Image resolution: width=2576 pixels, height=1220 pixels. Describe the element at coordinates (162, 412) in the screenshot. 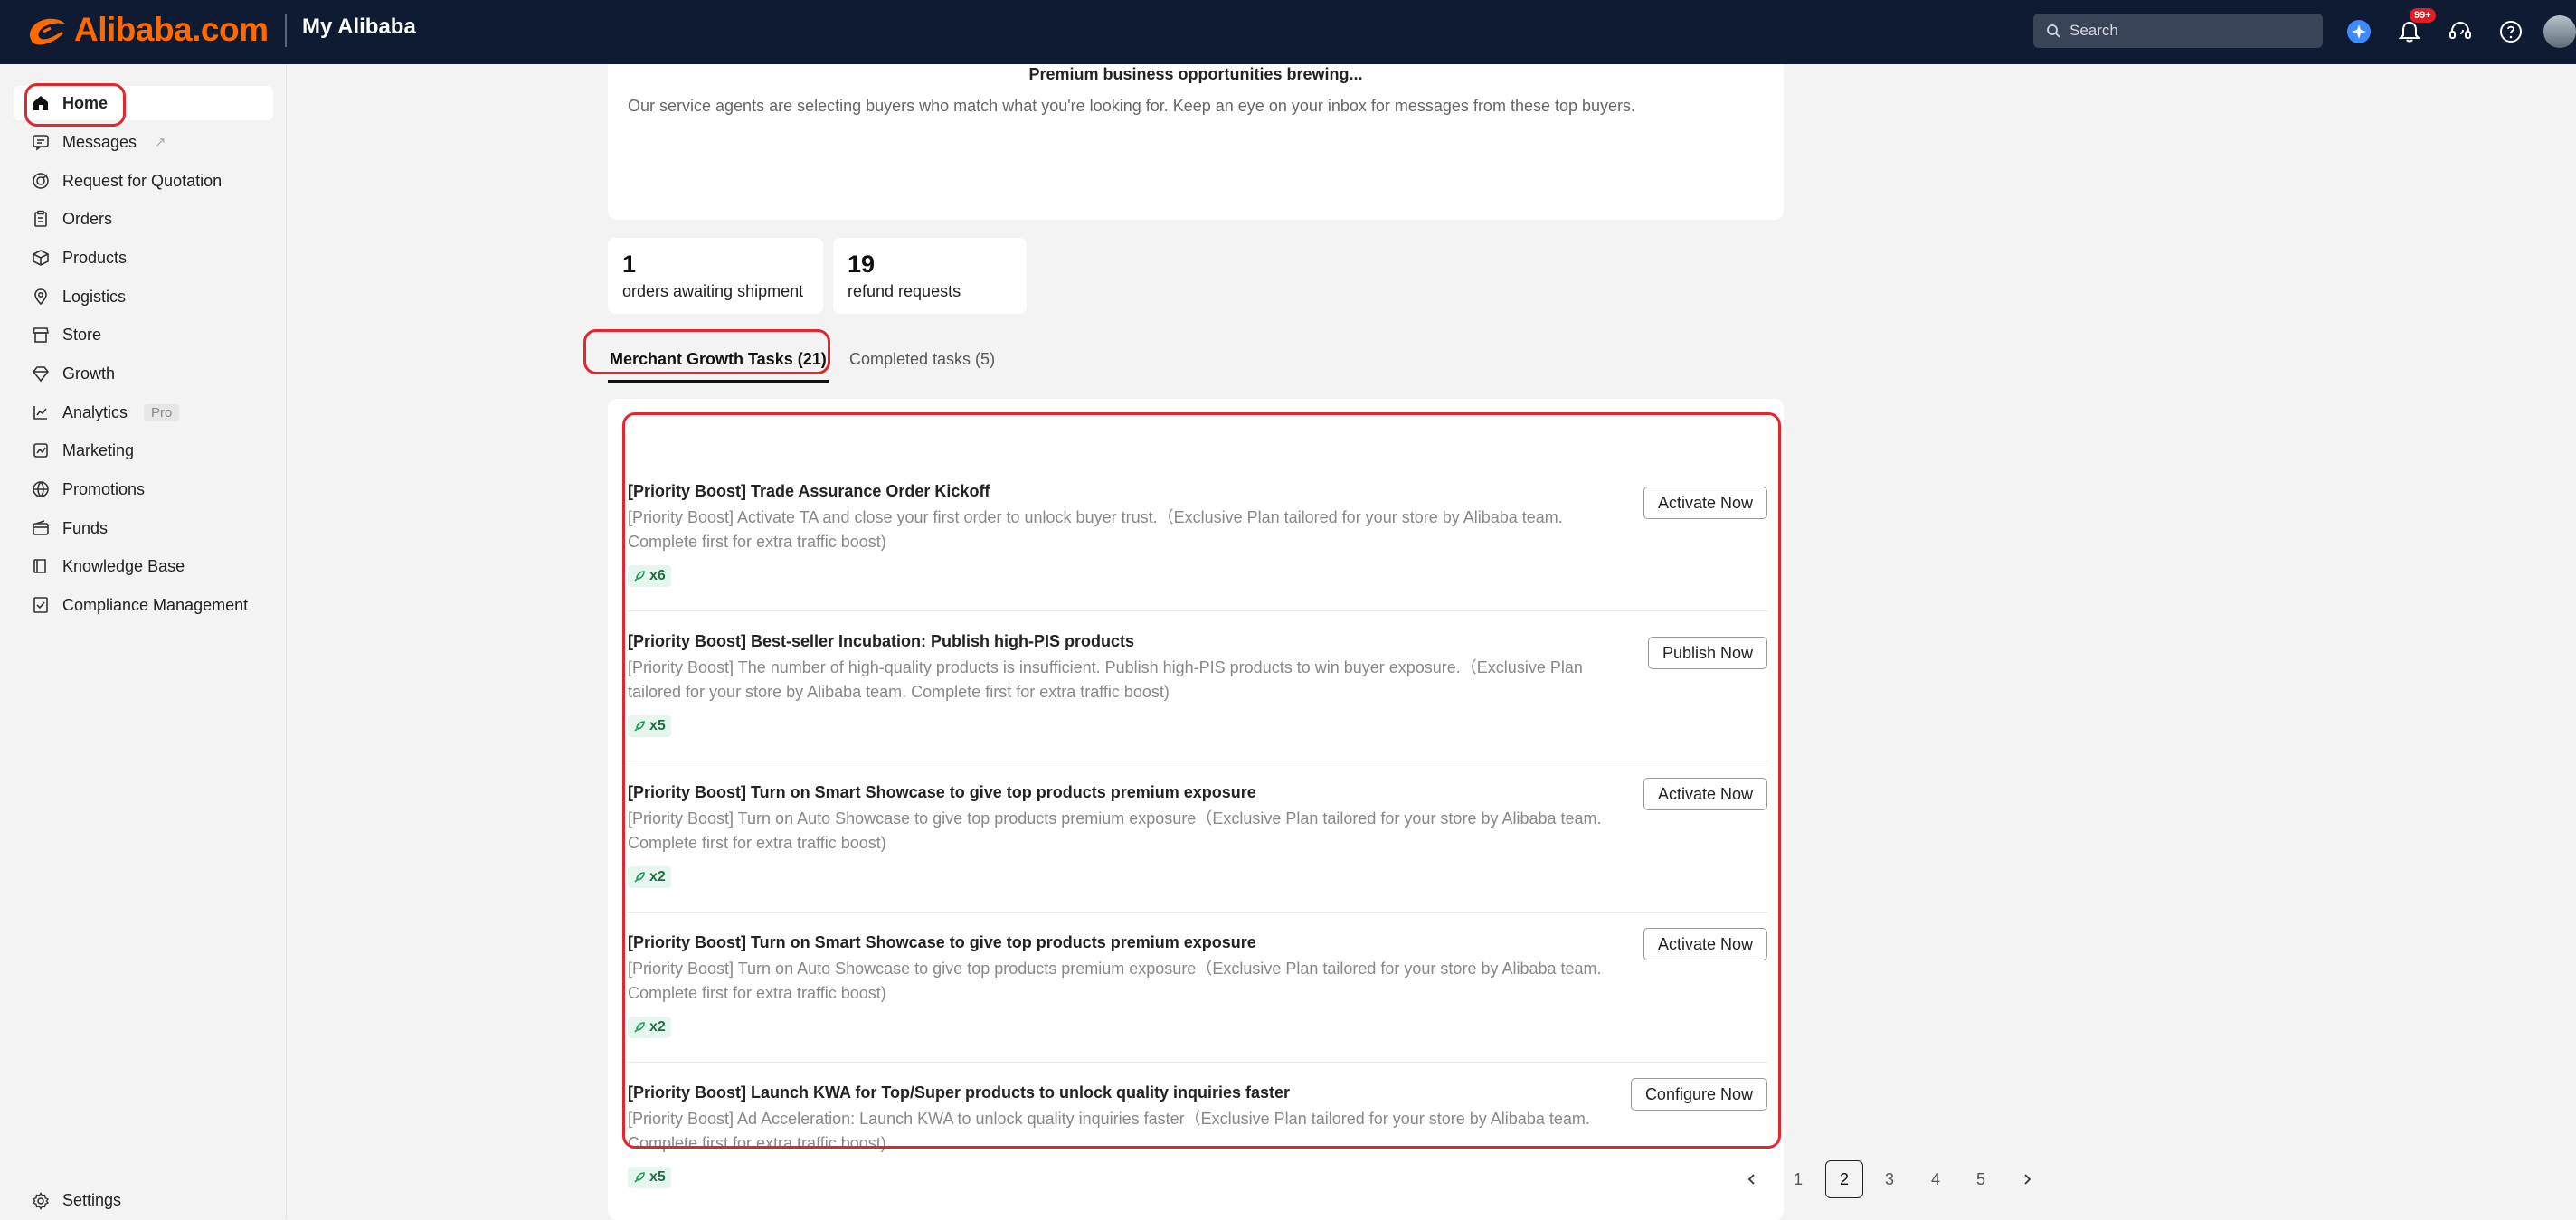

I see `pro-badge: Pro` at that location.